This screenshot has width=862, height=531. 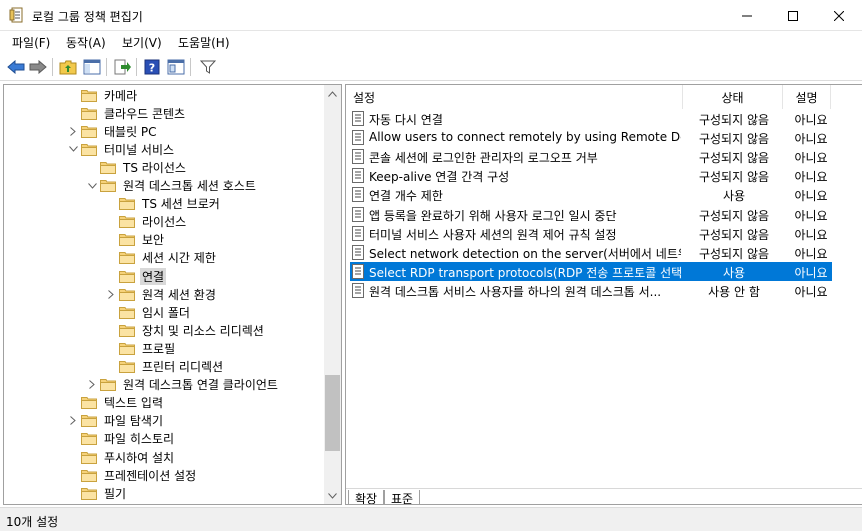 I want to click on setting-name: 자동 다시 연결, so click(x=406, y=120).